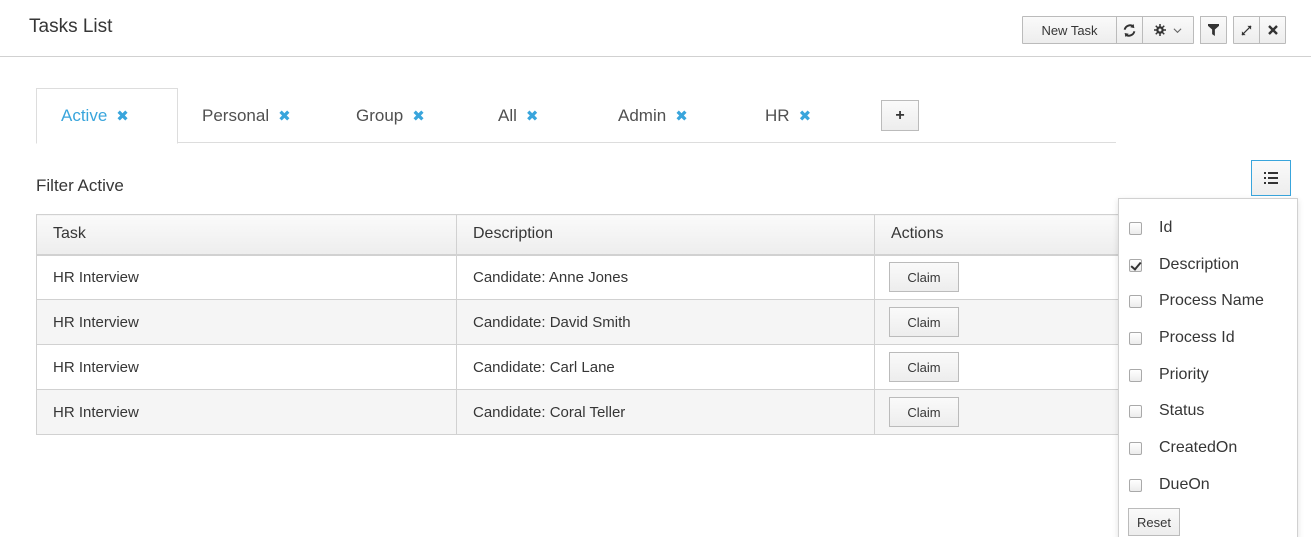 Image resolution: width=1311 pixels, height=537 pixels. I want to click on column-option-label: CreatedOn, so click(1198, 447).